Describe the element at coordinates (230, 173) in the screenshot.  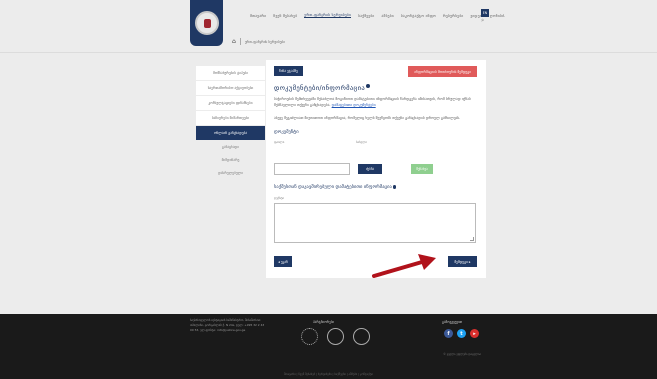
I see `sidebar-subitem-completed: დასრულებული` at that location.